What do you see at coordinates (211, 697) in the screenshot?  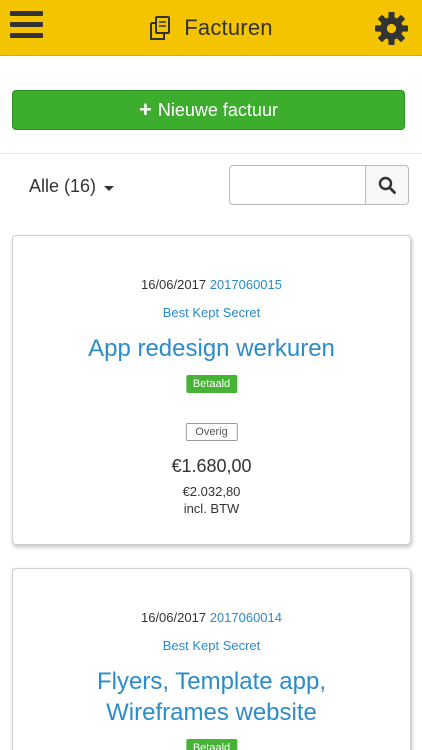 I see `invoice-title: Flyers, Template app, Wireframes website` at bounding box center [211, 697].